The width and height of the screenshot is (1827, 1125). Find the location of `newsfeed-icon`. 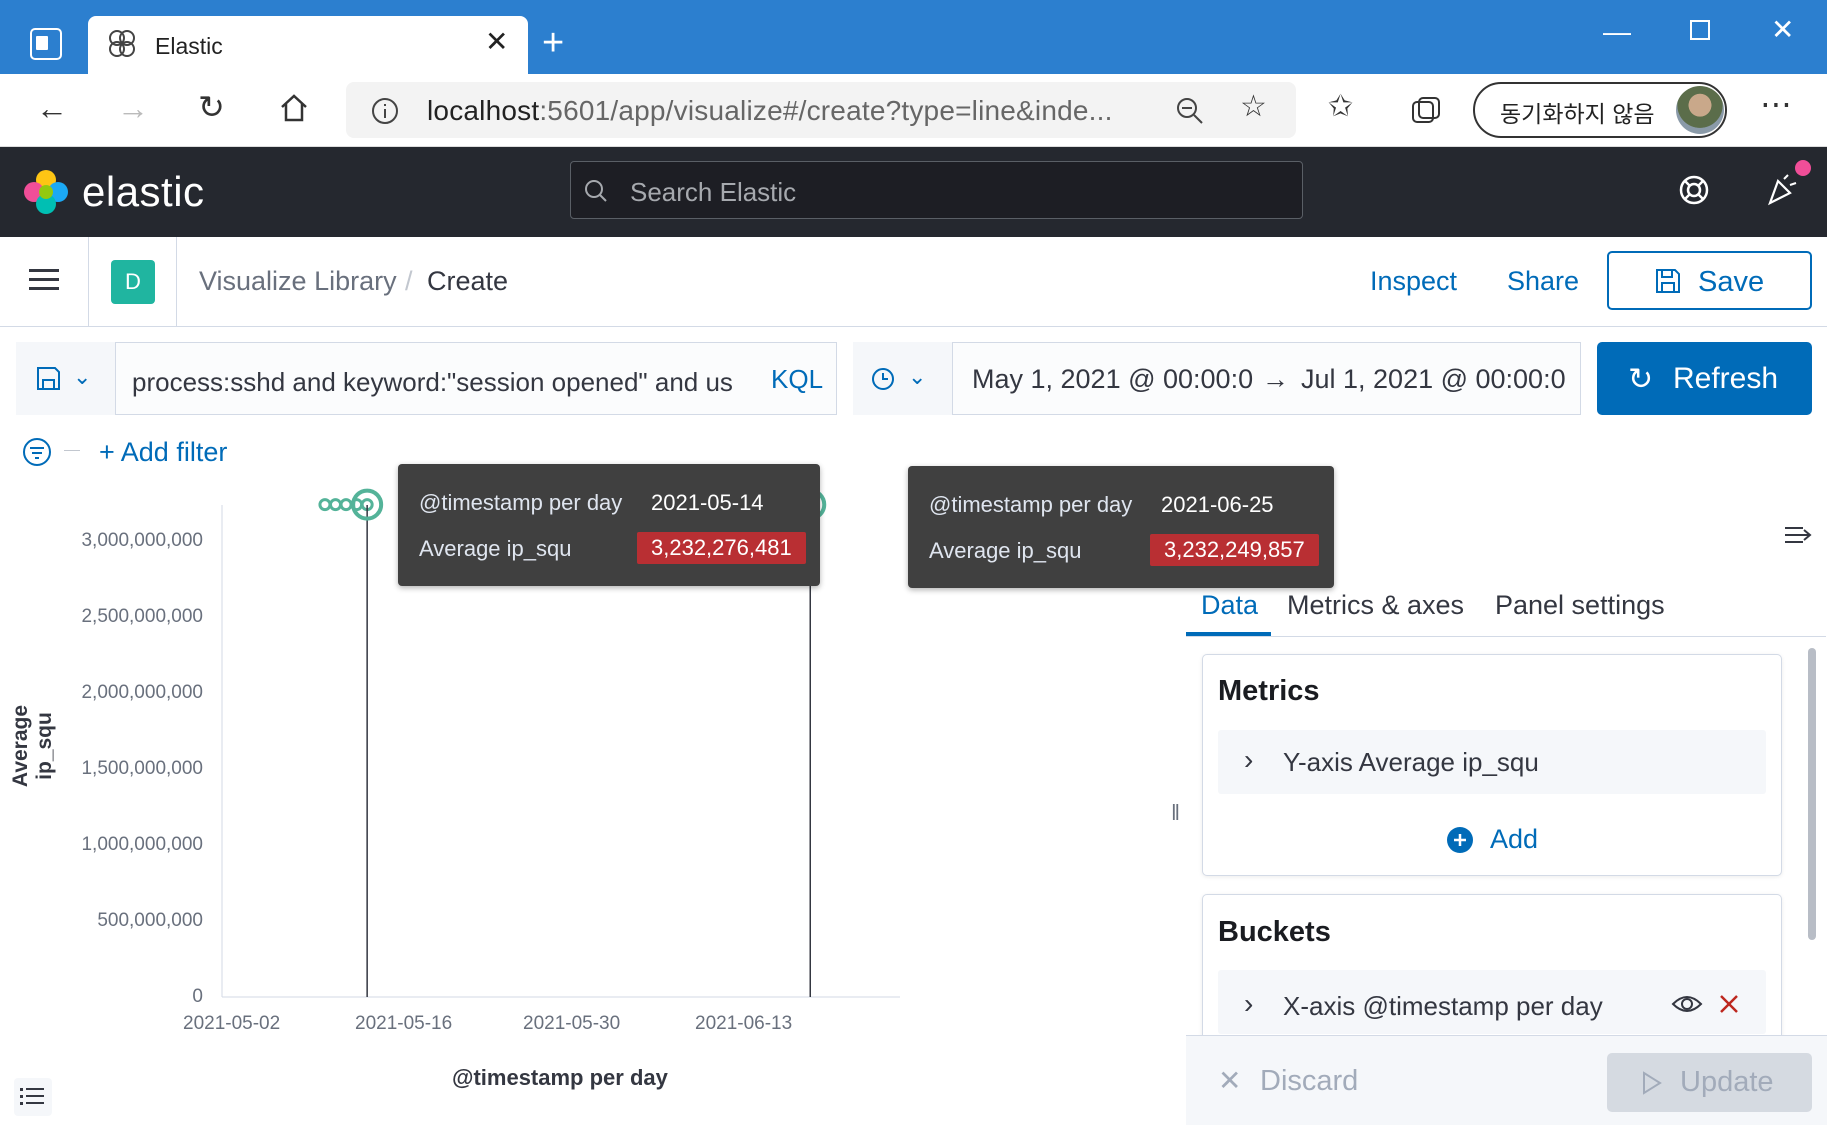

newsfeed-icon is located at coordinates (1782, 189).